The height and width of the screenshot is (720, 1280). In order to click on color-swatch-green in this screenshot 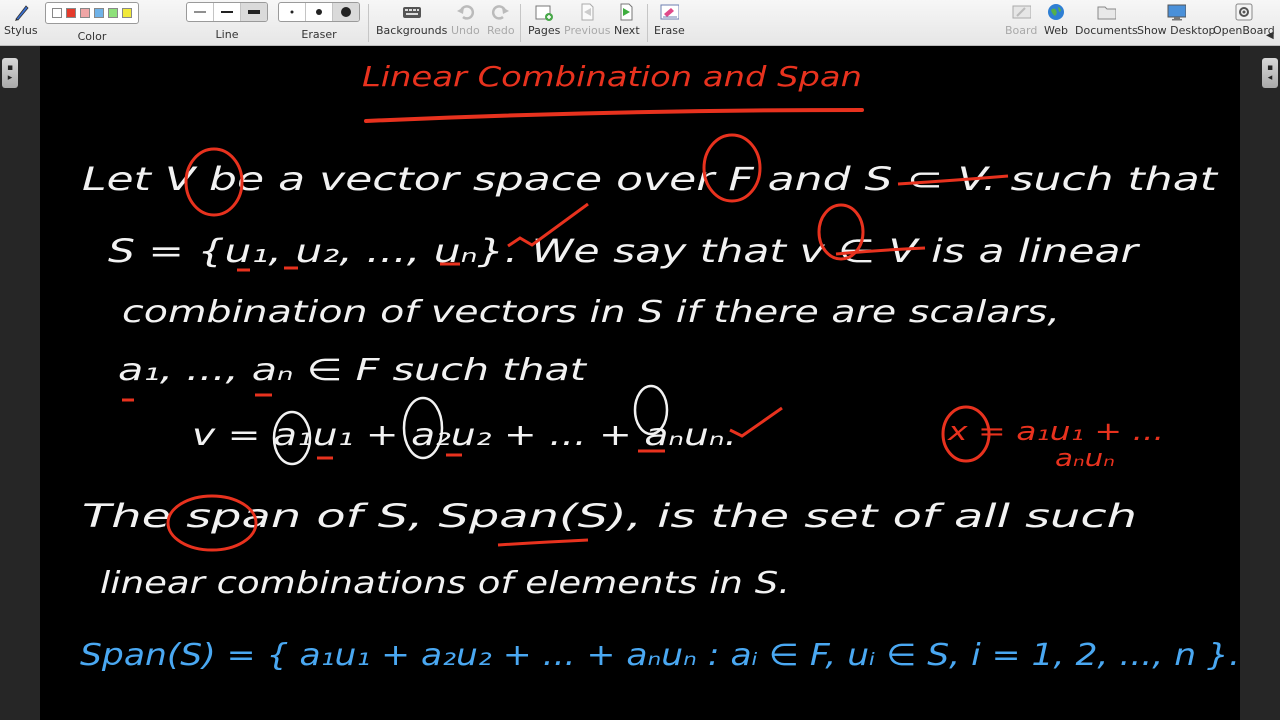, I will do `click(113, 13)`.